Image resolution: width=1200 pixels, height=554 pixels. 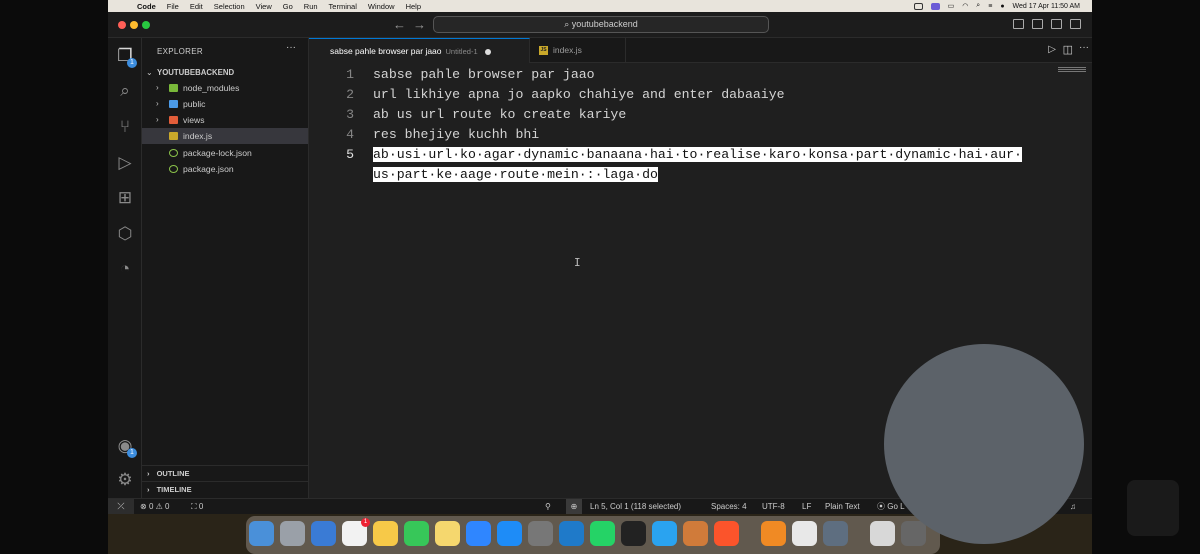 I want to click on menu-run: Run, so click(x=311, y=6).